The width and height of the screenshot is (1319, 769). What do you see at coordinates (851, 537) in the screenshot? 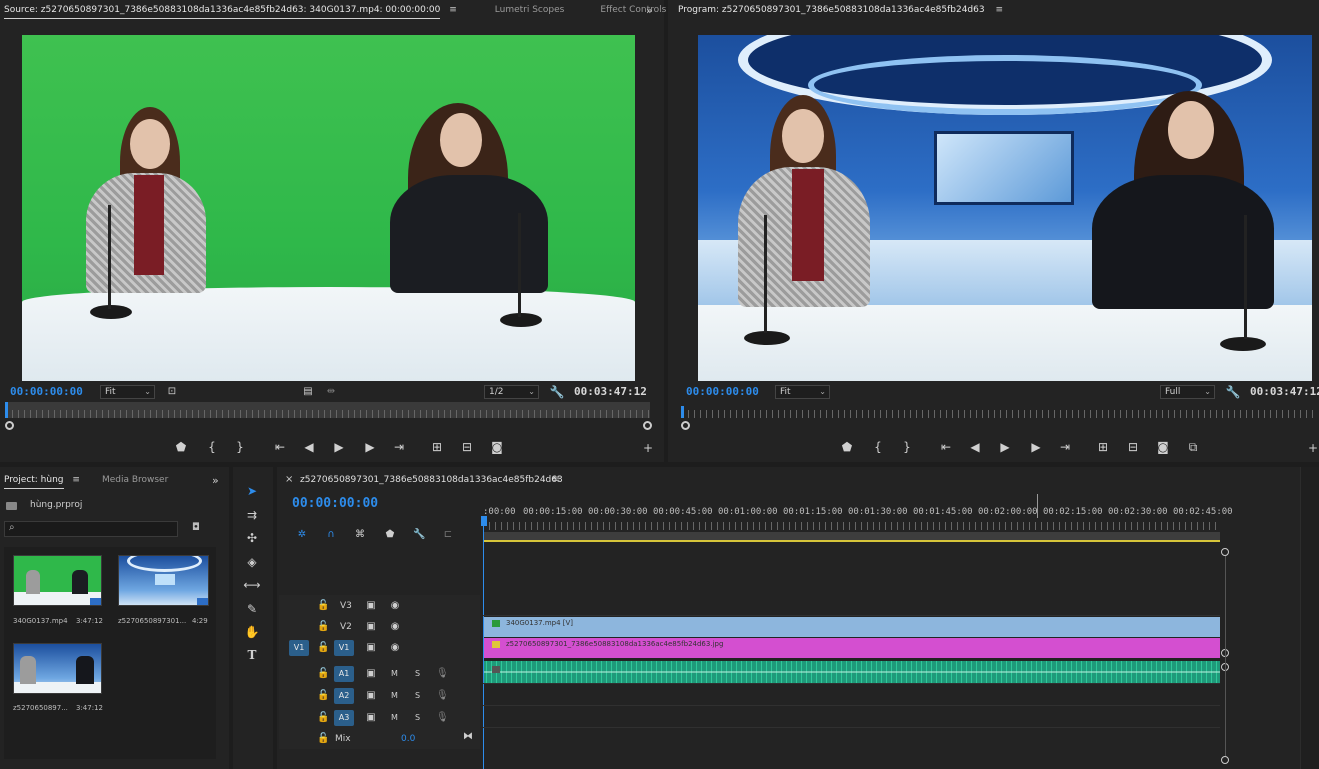
I see `work-area-bar` at bounding box center [851, 537].